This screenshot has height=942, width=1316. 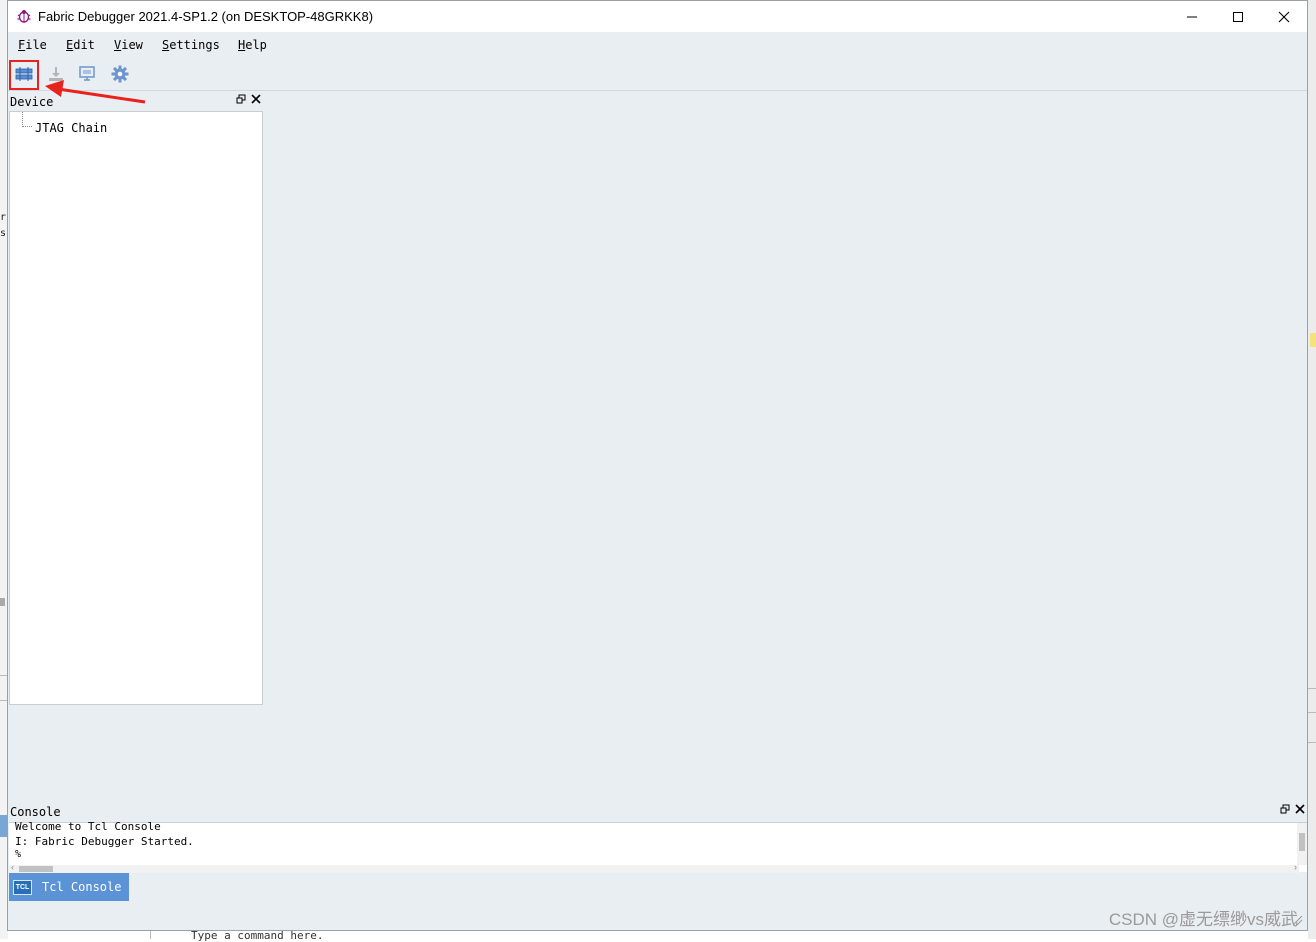 I want to click on menu-bar: File Edit View Settings Help, so click(x=657, y=44).